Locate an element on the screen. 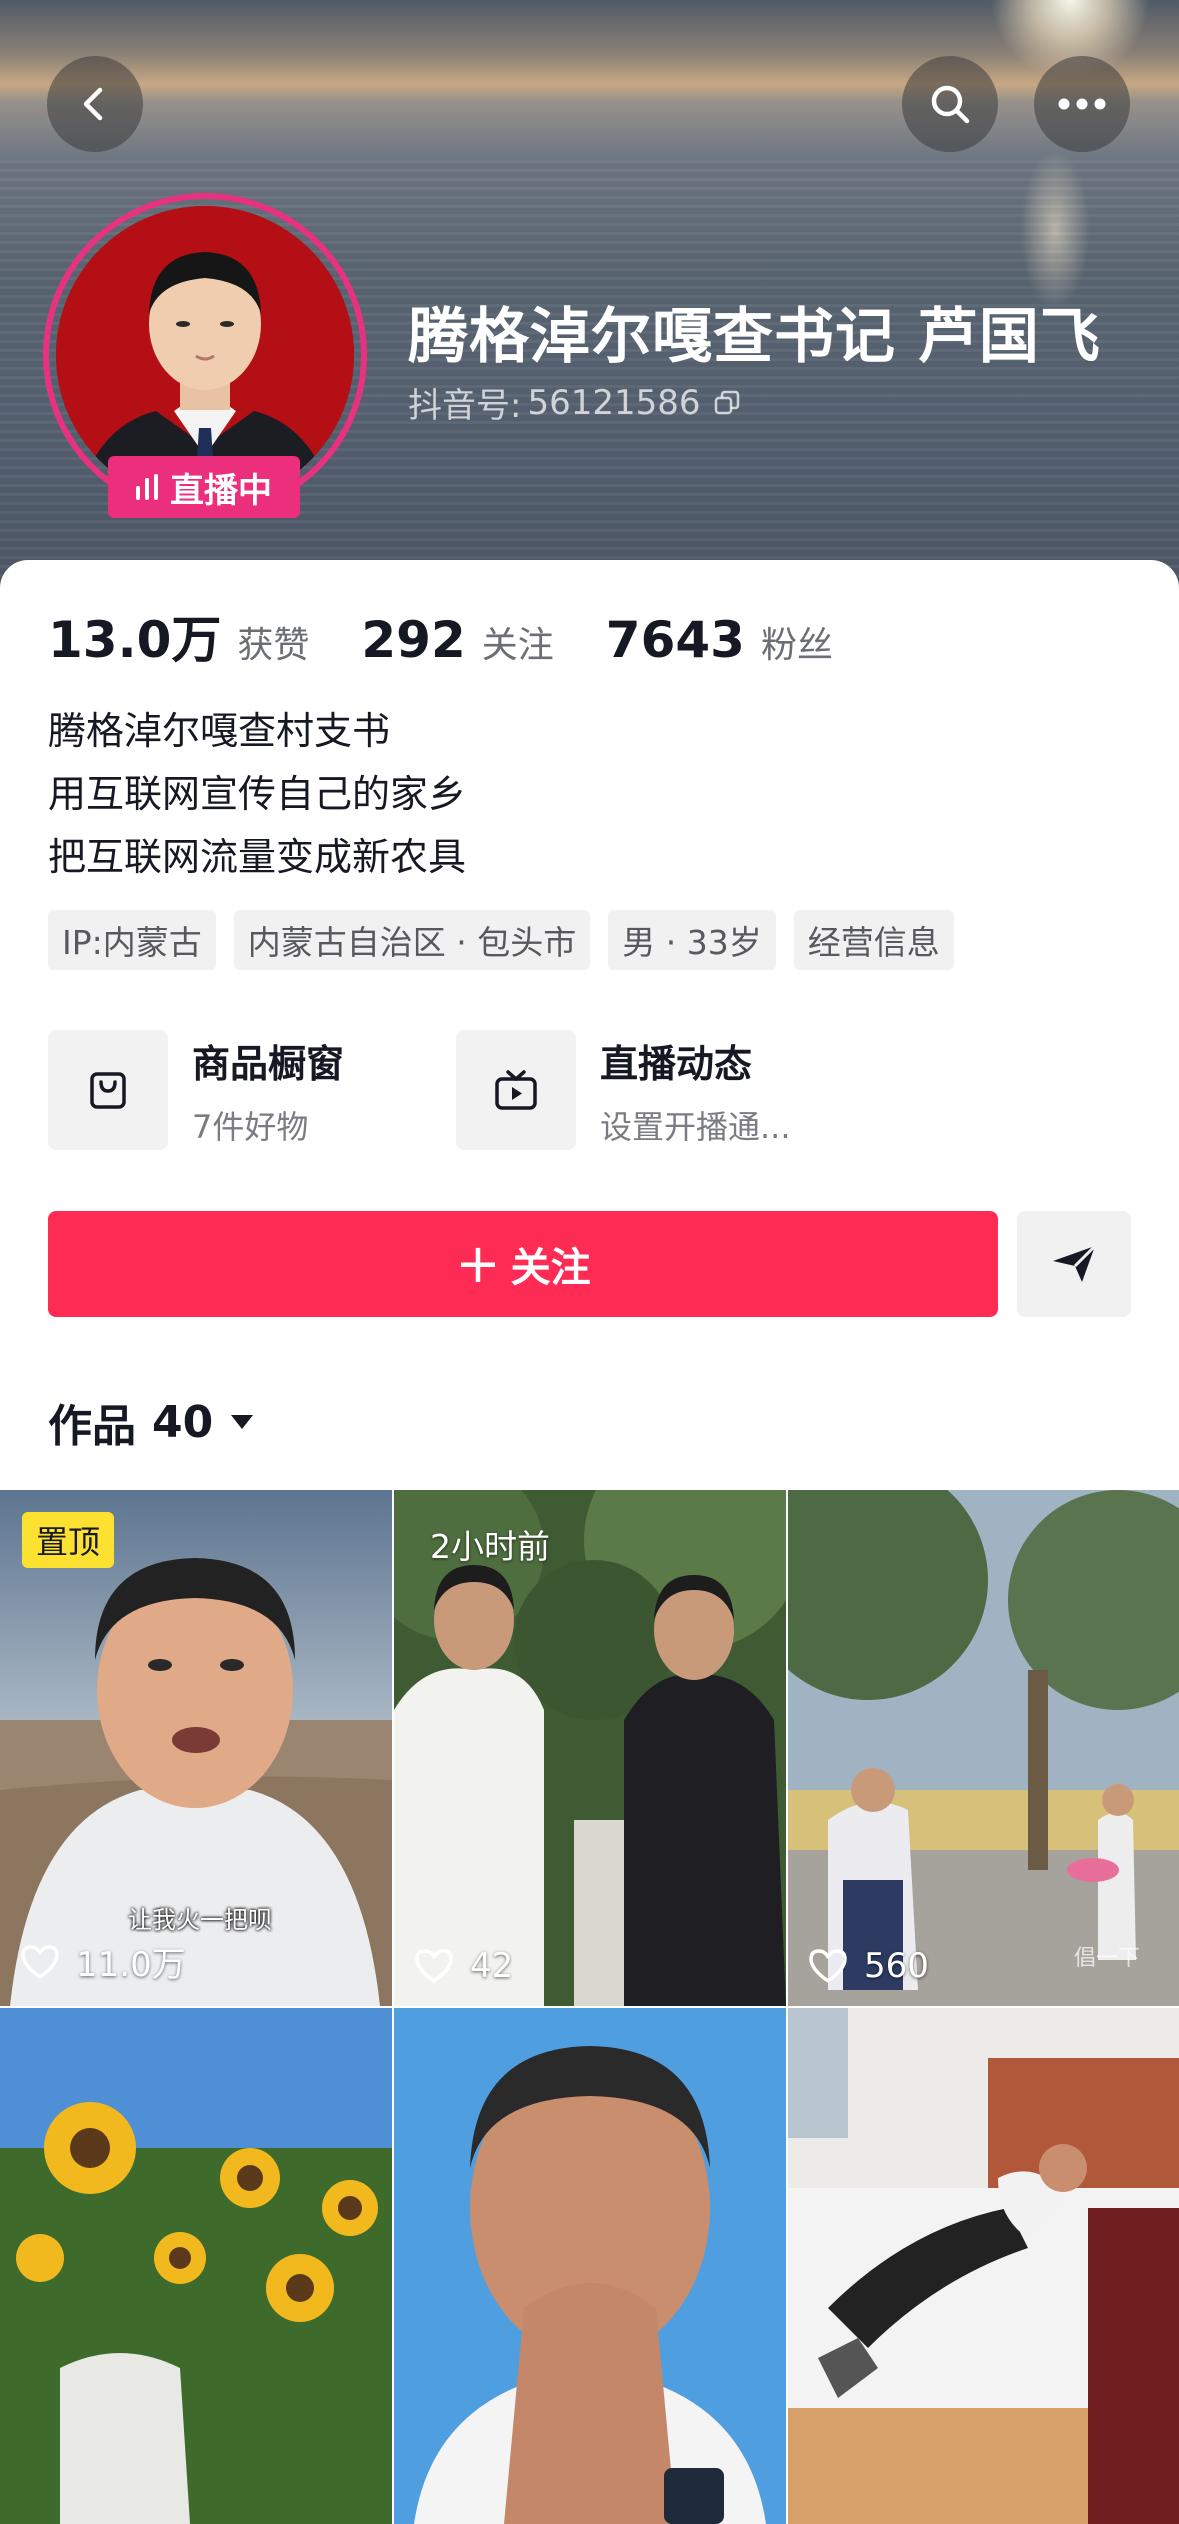  shop-window-title: 商品橱窗 is located at coordinates (268, 1063).